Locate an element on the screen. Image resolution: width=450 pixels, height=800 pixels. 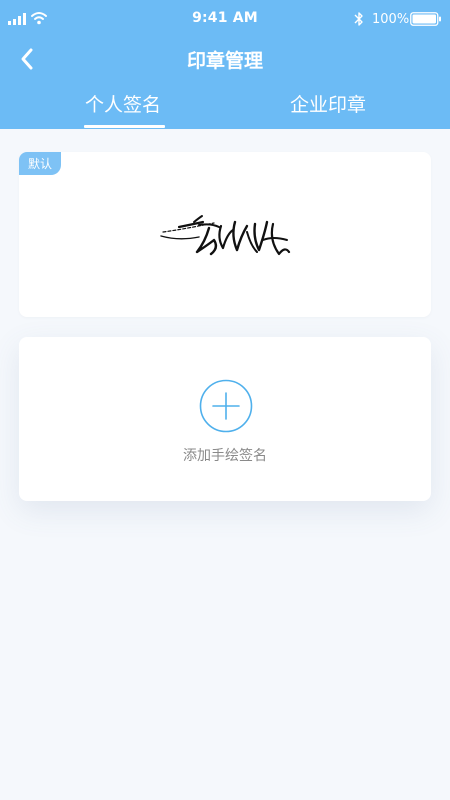
signature-image is located at coordinates (225, 235).